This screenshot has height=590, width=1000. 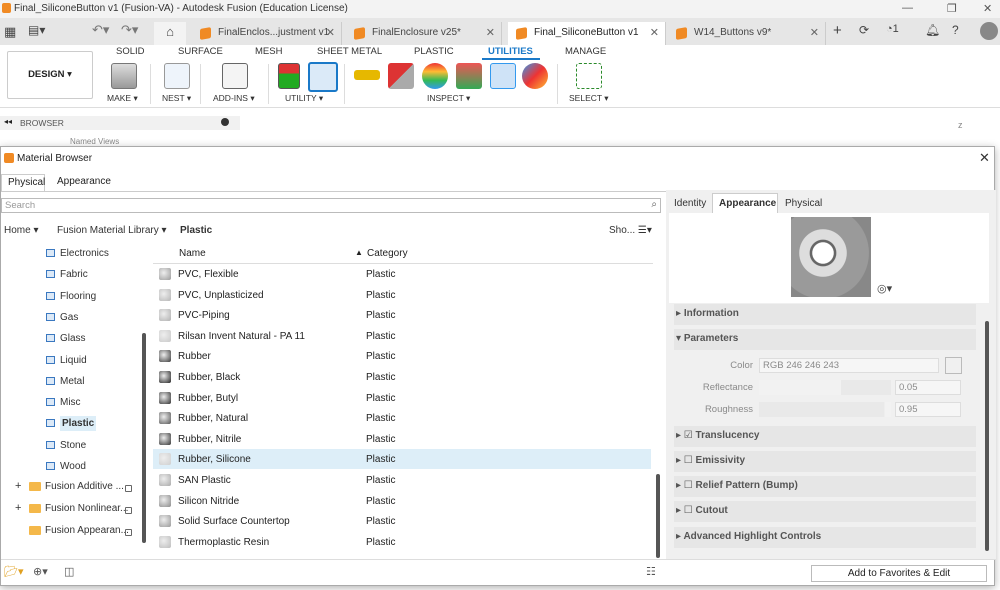 I want to click on make-menu: MAKE ▾, so click(x=122, y=98).